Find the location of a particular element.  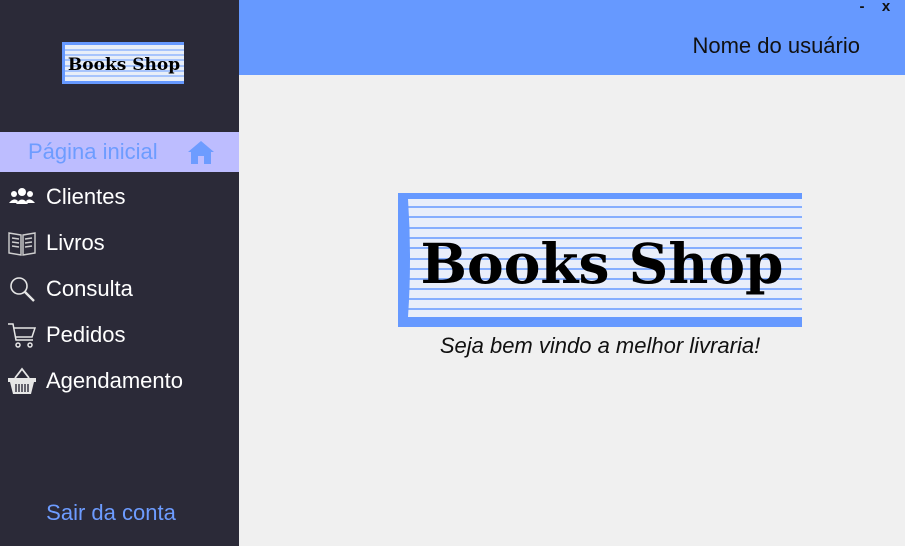

cart-icon is located at coordinates (22, 335).